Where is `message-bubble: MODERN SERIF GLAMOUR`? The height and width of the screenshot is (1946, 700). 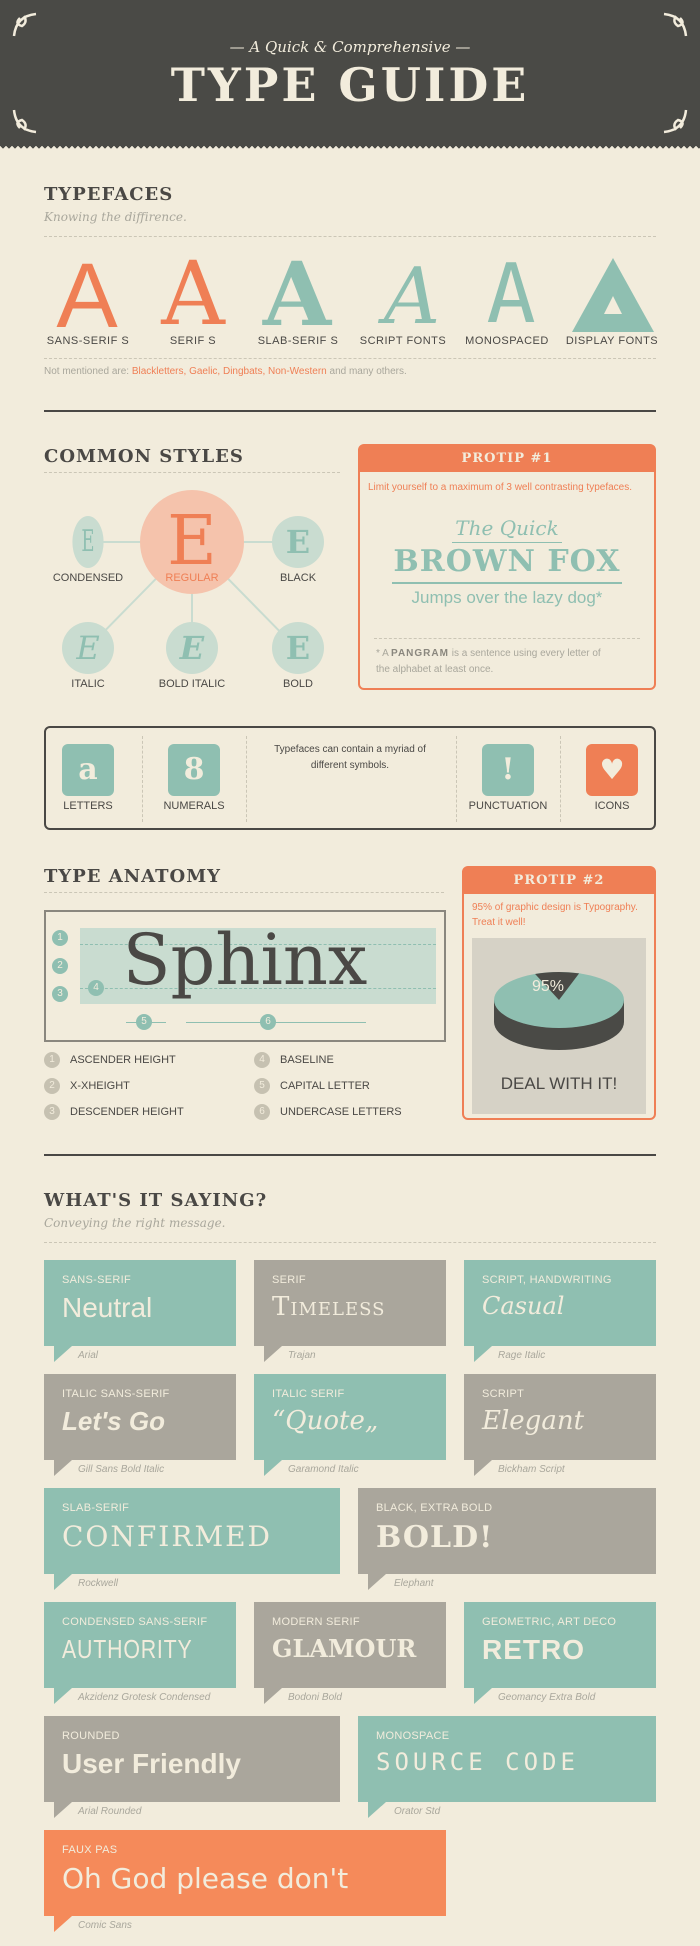
message-bubble: MODERN SERIF GLAMOUR is located at coordinates (350, 1653).